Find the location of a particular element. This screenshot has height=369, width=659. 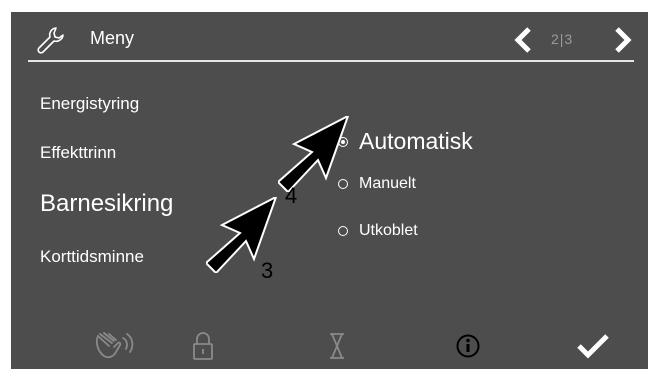

option-automatisk: Automatisk is located at coordinates (405, 141).